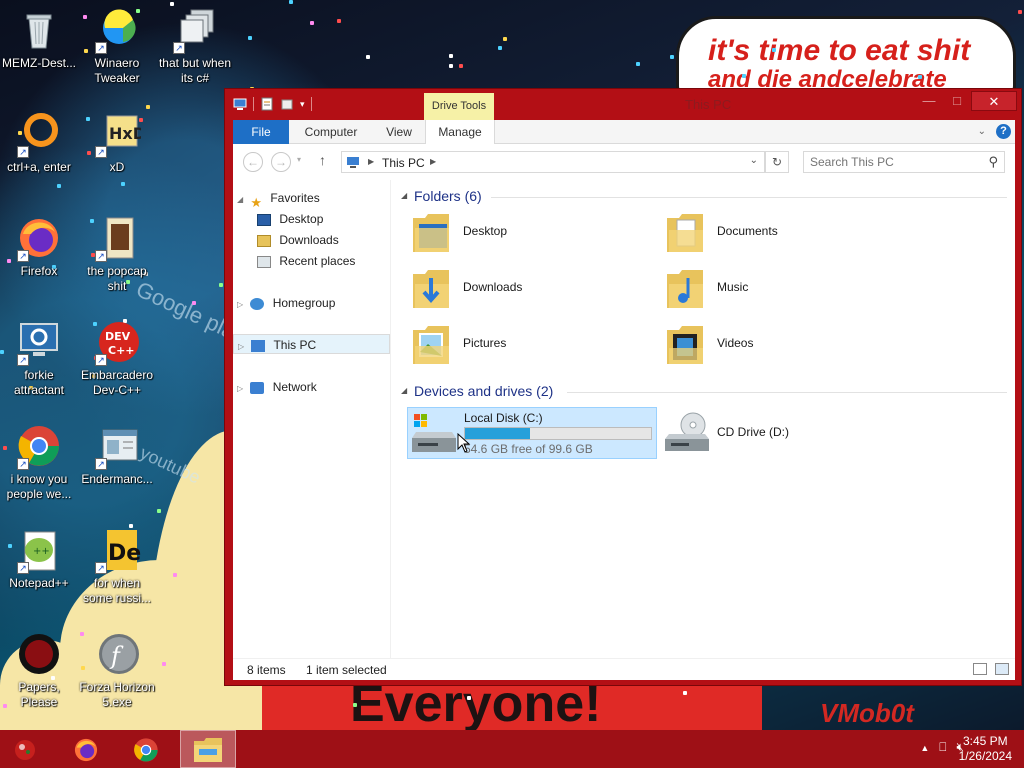  What do you see at coordinates (39, 134) in the screenshot?
I see `orange-ring-icon: ↗` at bounding box center [39, 134].